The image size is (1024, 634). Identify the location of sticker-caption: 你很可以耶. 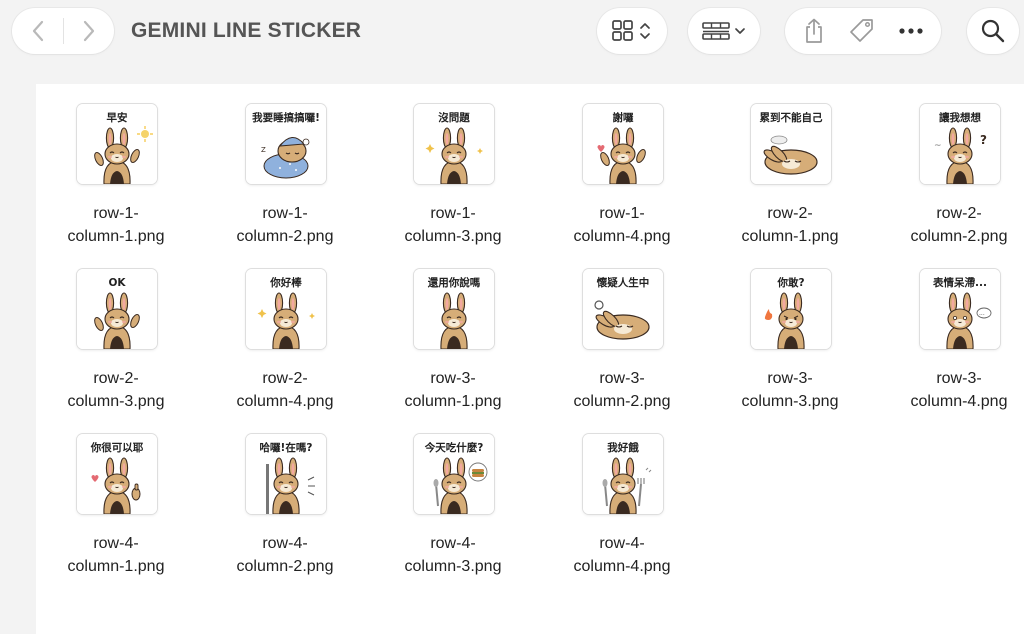
(117, 447).